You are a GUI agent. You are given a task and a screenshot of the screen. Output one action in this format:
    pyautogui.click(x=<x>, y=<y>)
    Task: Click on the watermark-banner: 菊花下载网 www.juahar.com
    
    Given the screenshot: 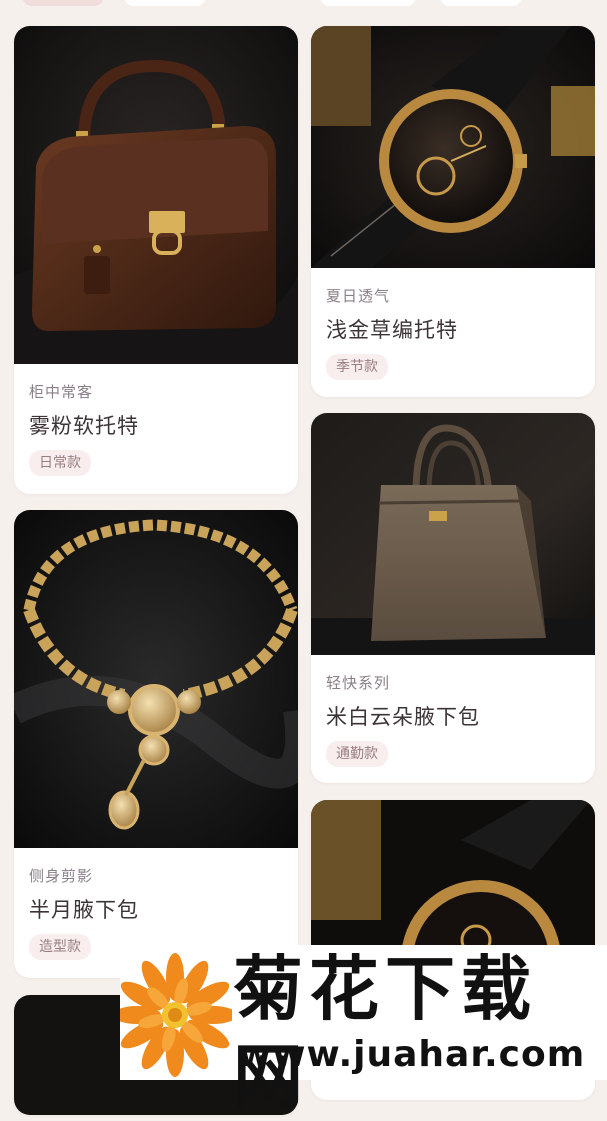 What is the action you would take?
    pyautogui.click(x=363, y=1031)
    